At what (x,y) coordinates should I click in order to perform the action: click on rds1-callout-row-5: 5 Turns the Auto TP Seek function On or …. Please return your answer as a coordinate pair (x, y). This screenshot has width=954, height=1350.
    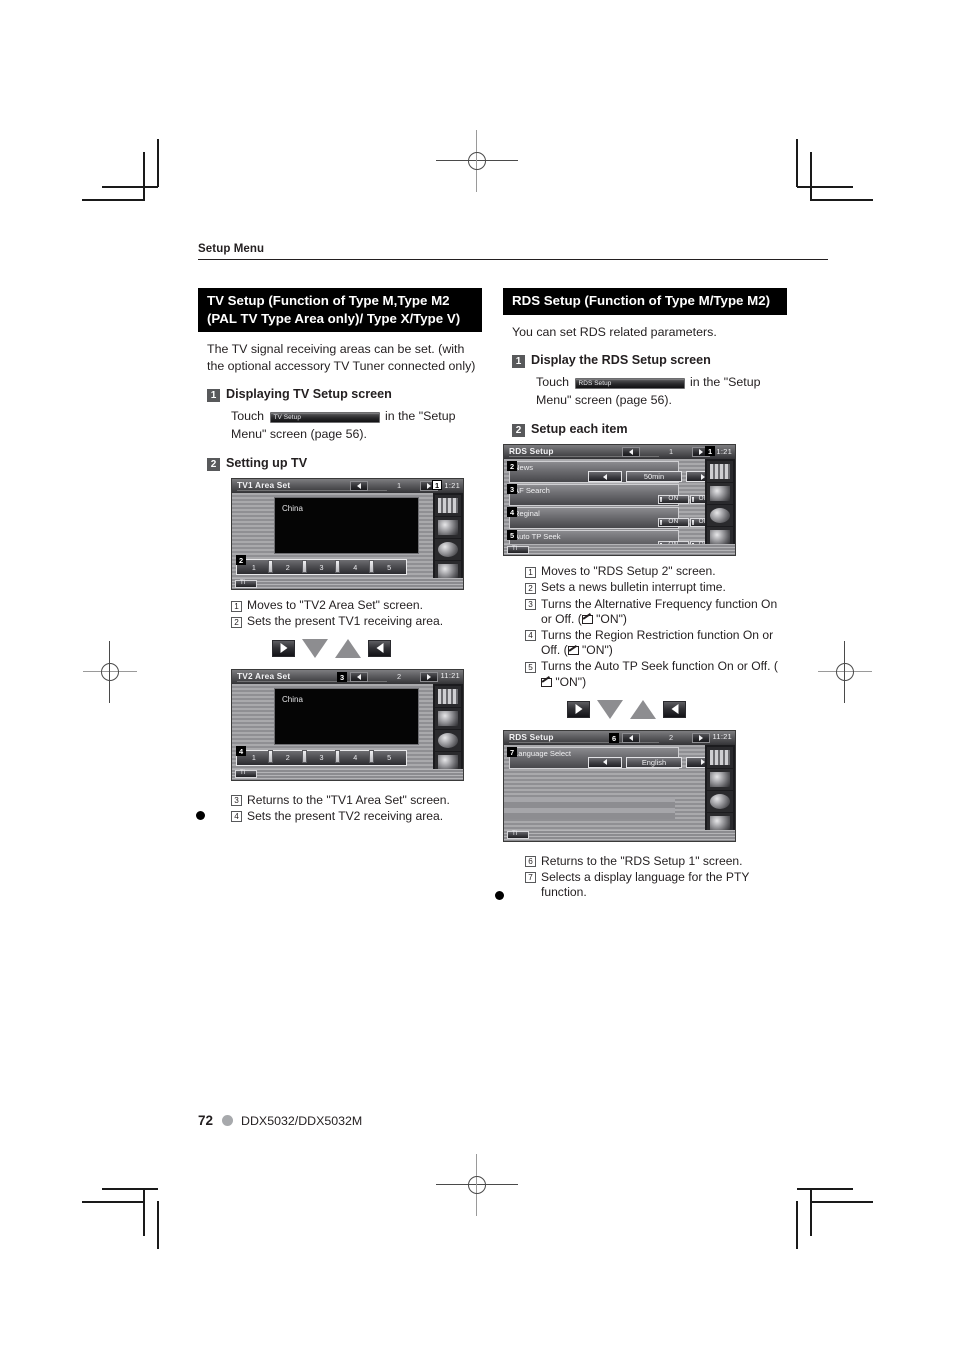
    Looking at the image, I should click on (656, 674).